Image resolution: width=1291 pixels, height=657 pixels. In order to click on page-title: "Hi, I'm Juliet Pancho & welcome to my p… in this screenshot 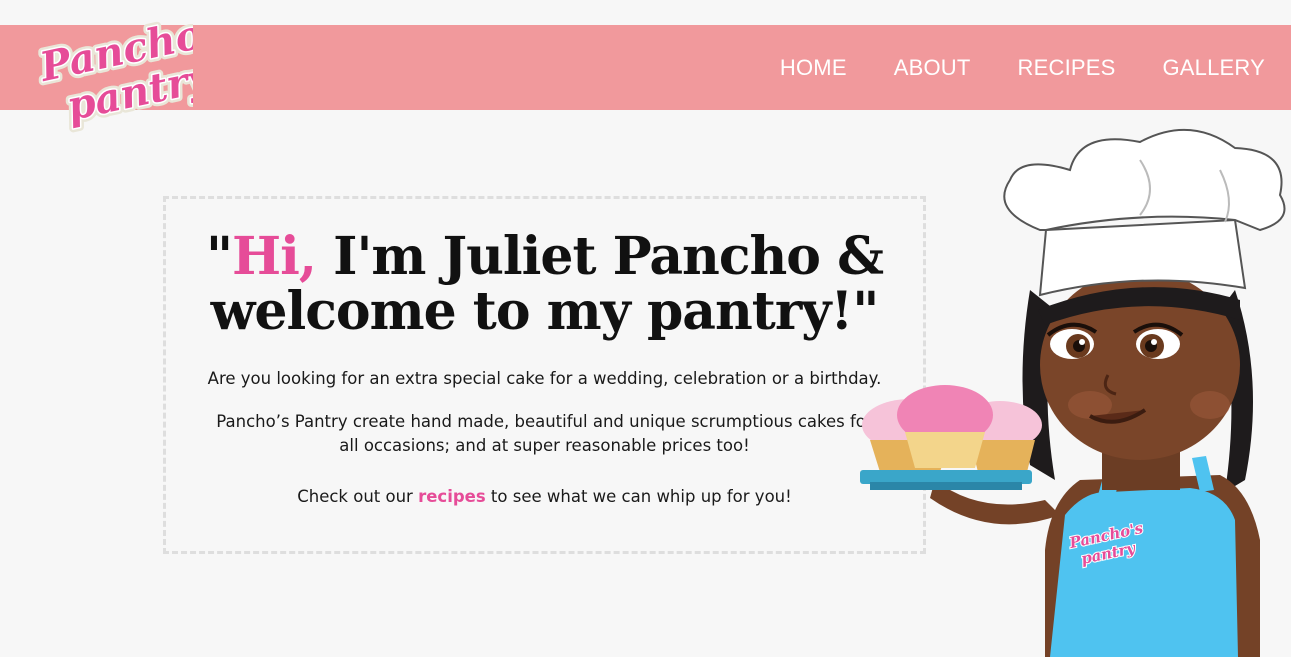, I will do `click(544, 284)`.